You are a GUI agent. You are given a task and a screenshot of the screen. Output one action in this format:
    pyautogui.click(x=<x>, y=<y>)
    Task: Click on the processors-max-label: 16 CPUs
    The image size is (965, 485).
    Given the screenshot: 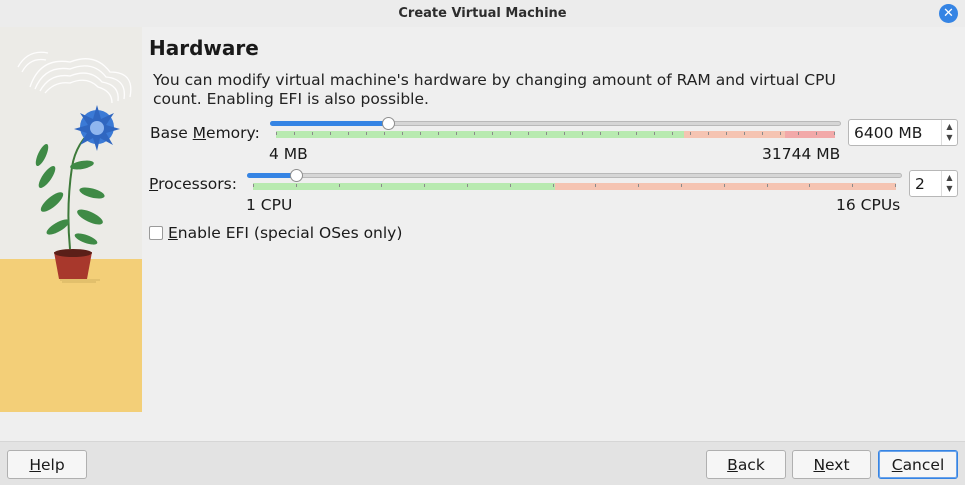 What is the action you would take?
    pyautogui.click(x=868, y=205)
    